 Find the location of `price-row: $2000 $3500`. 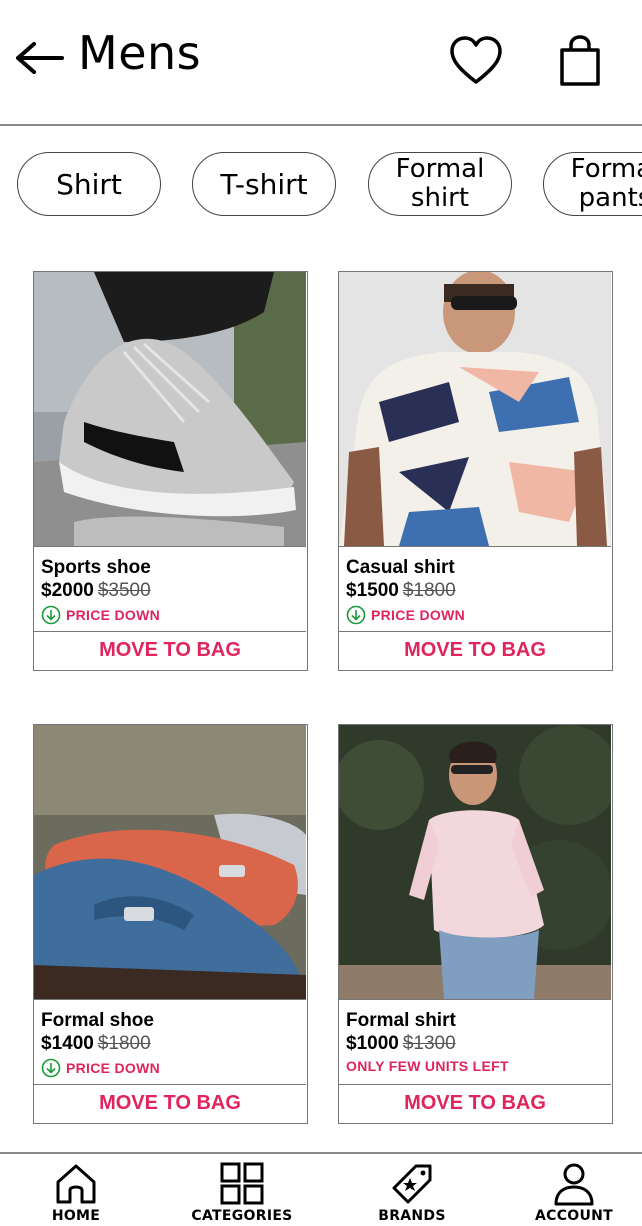

price-row: $2000 $3500 is located at coordinates (173, 591).